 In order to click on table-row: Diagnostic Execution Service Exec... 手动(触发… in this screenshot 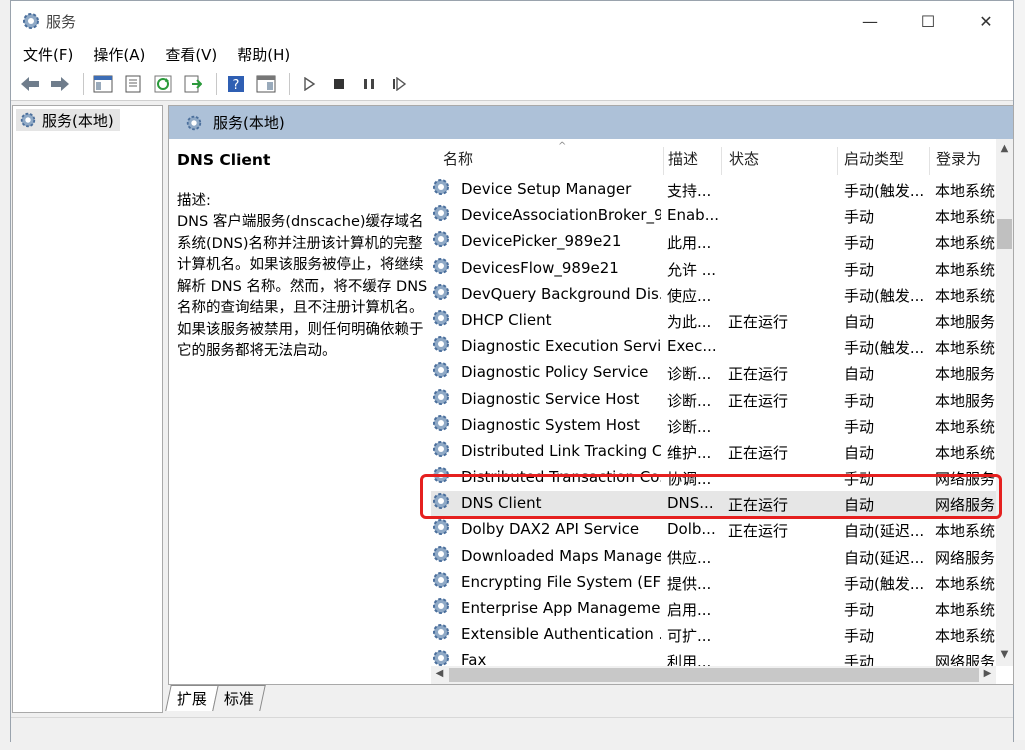, I will do `click(713, 347)`.